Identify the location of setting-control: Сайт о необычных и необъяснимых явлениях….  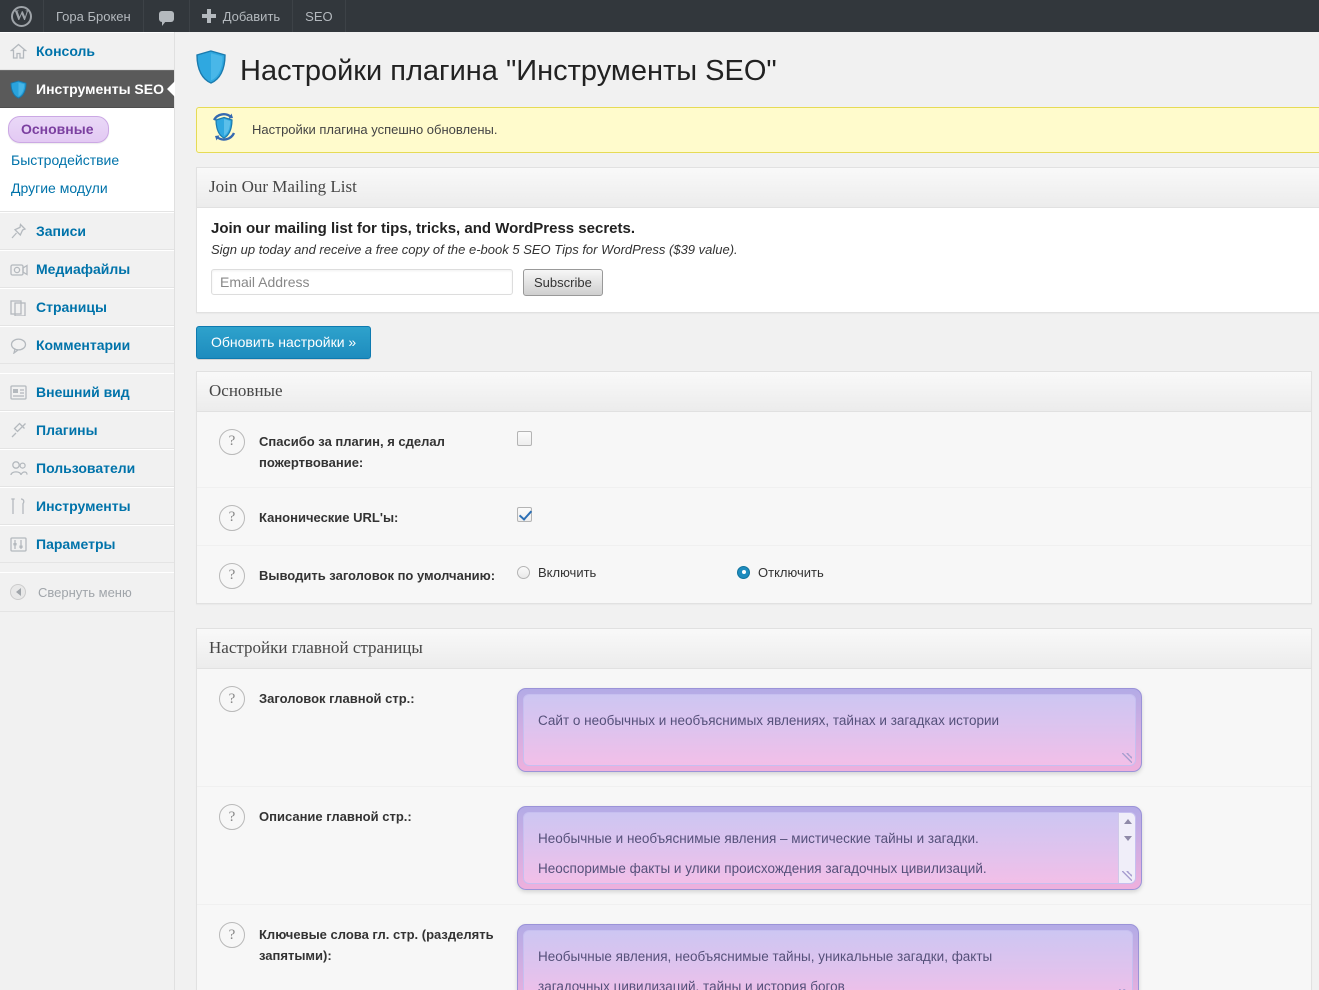
(914, 729).